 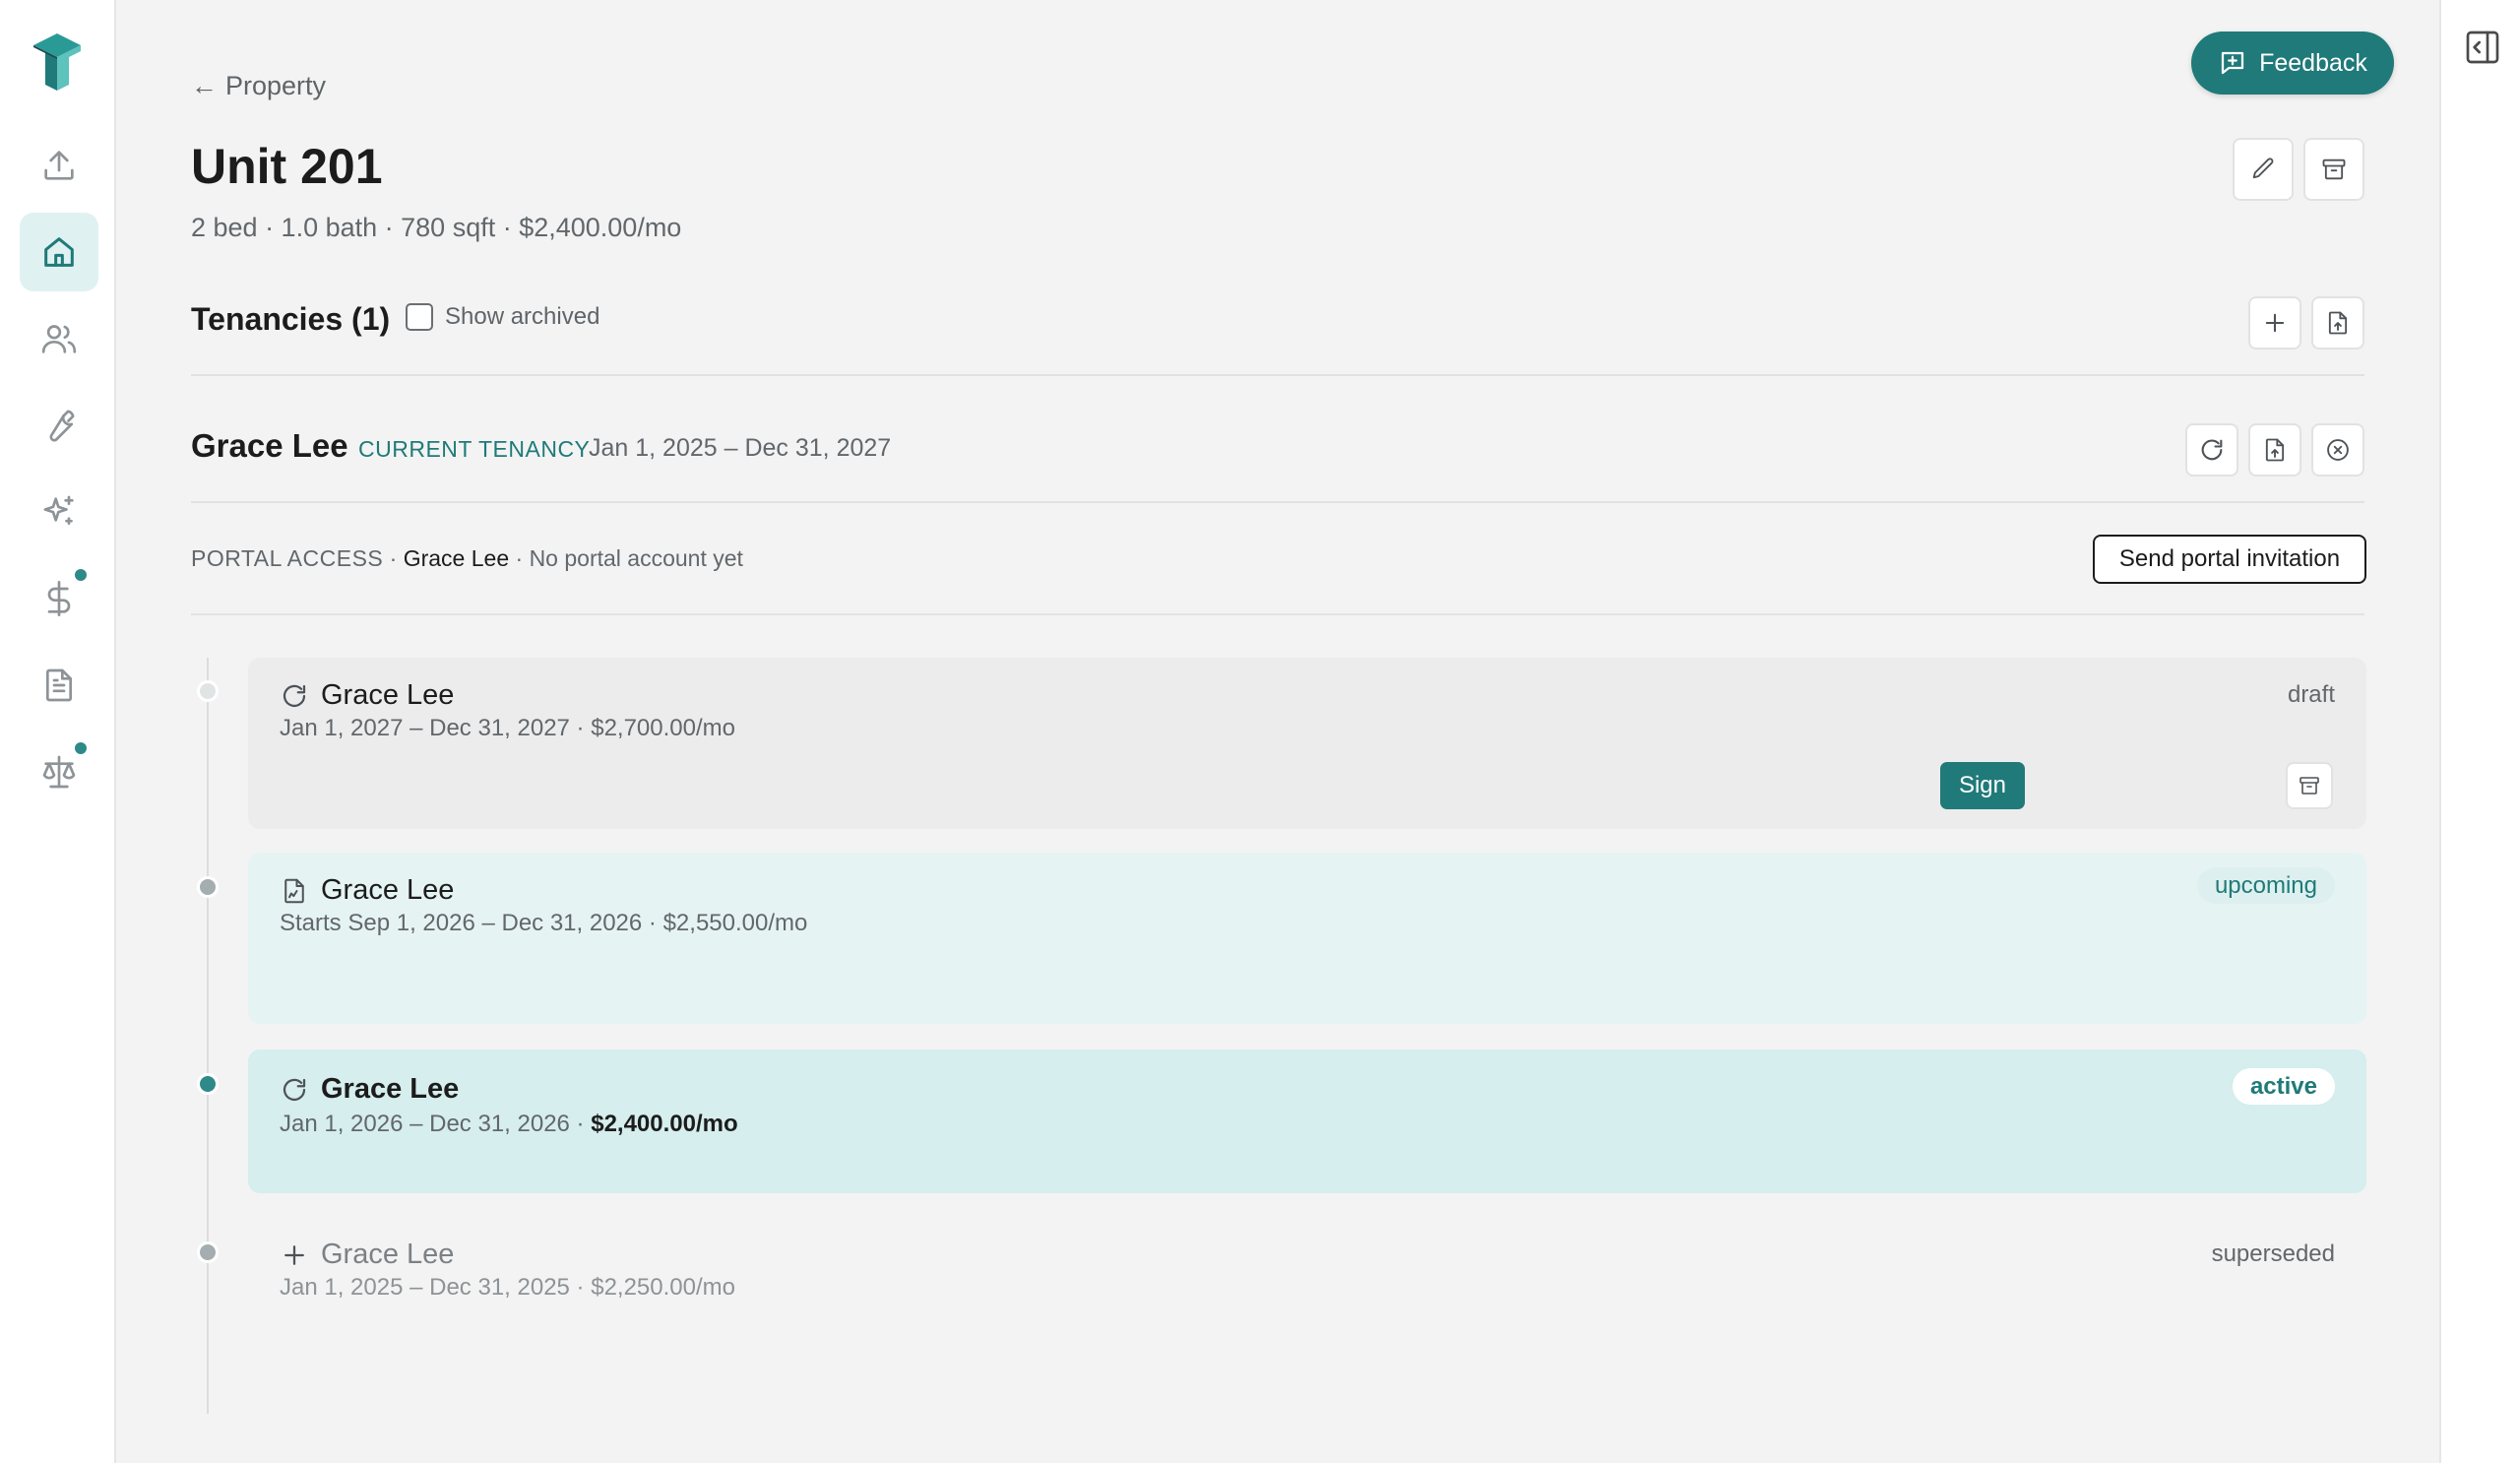 I want to click on document-icon, so click(x=59, y=685).